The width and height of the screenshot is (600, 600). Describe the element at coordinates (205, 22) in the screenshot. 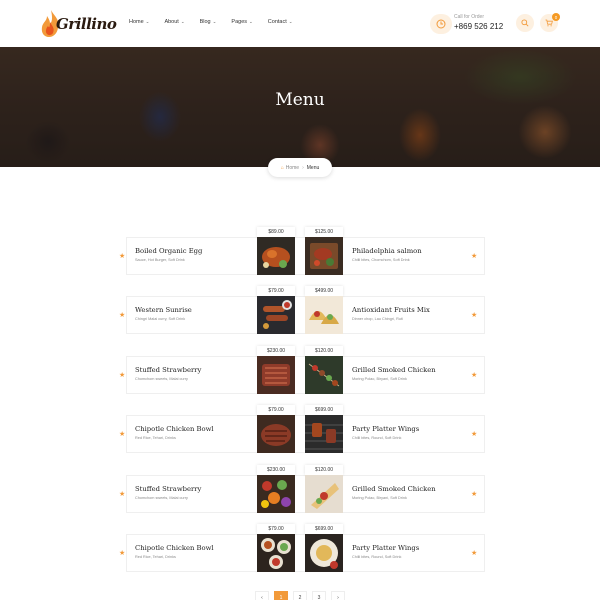

I see `nav-blog-label: Blog` at that location.